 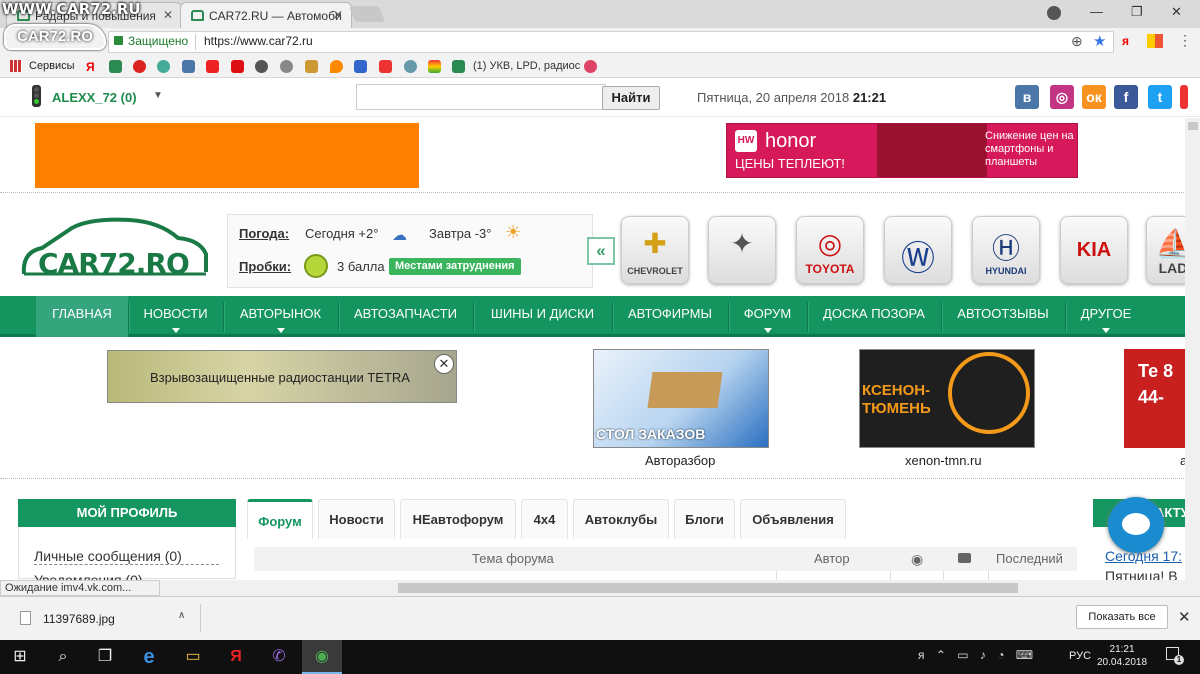 What do you see at coordinates (336, 66) in the screenshot?
I see `bookmark-flame-icon` at bounding box center [336, 66].